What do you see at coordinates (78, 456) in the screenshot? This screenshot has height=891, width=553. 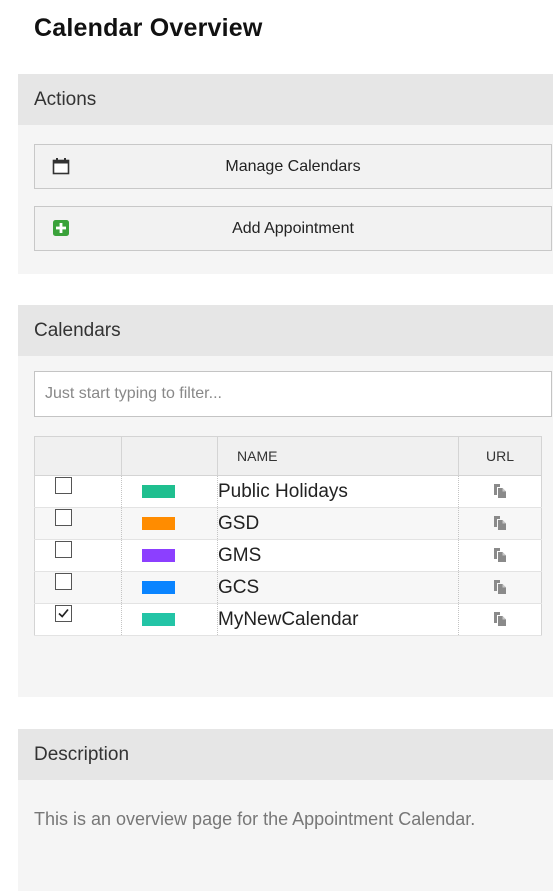 I see `header-check` at bounding box center [78, 456].